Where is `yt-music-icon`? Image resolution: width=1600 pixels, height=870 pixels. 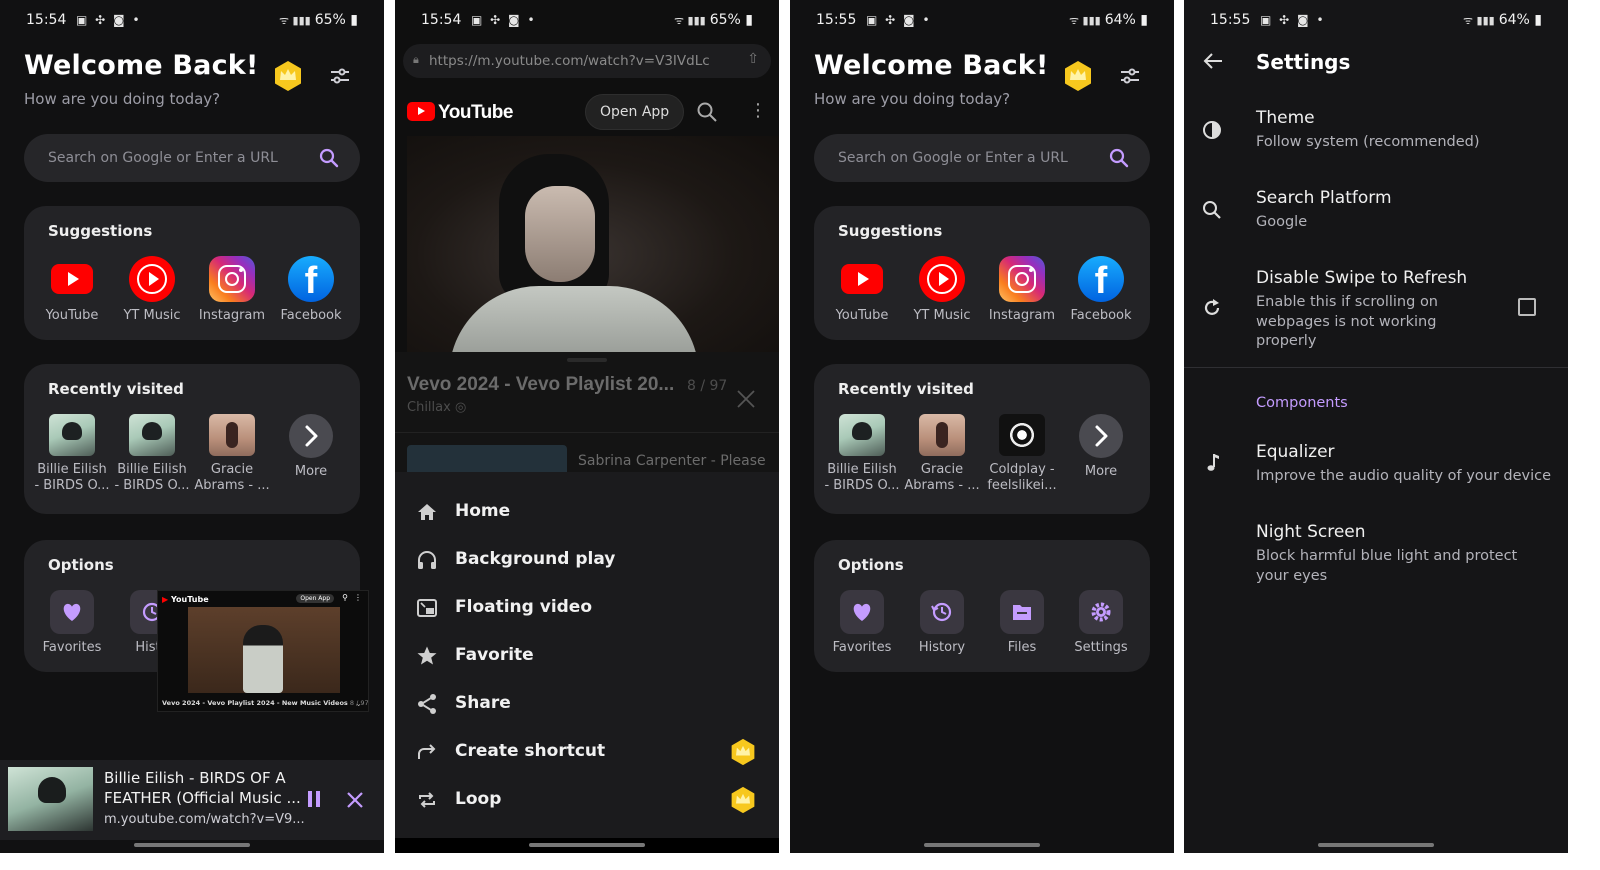 yt-music-icon is located at coordinates (942, 279).